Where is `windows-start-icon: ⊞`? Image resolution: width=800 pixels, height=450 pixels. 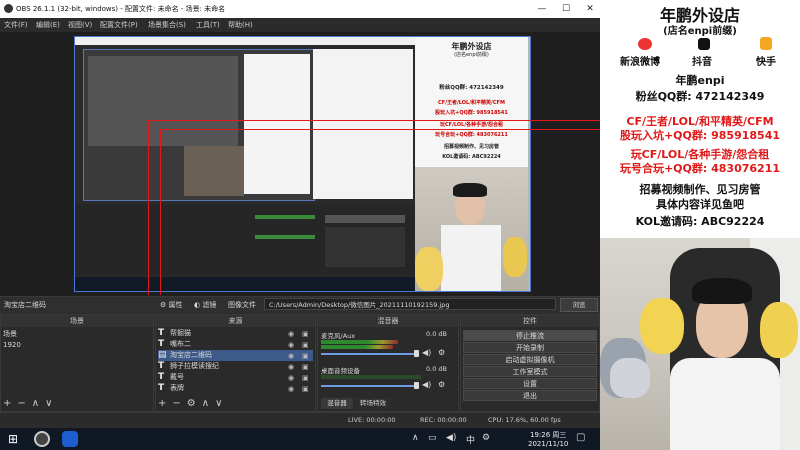 windows-start-icon: ⊞ is located at coordinates (13, 439).